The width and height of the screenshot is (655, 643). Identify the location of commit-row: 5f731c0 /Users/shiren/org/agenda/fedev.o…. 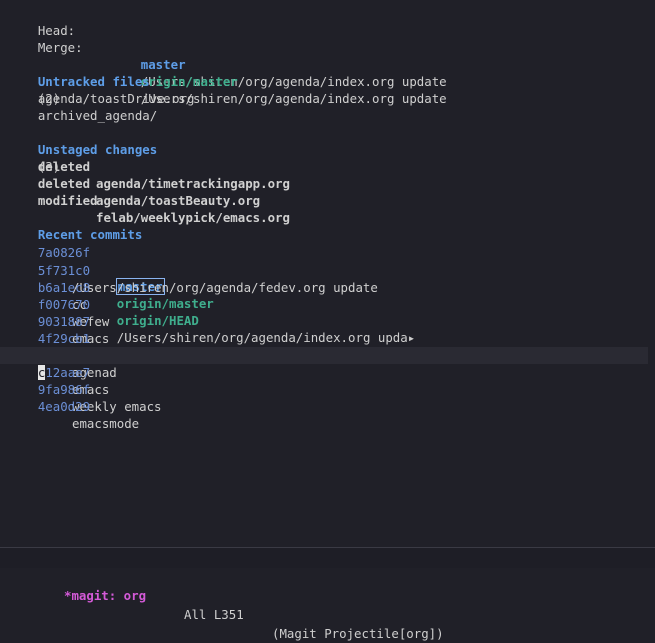
(193, 270).